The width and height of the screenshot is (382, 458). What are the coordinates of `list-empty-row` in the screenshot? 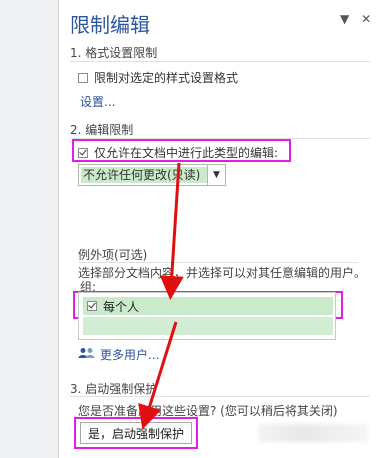 It's located at (208, 326).